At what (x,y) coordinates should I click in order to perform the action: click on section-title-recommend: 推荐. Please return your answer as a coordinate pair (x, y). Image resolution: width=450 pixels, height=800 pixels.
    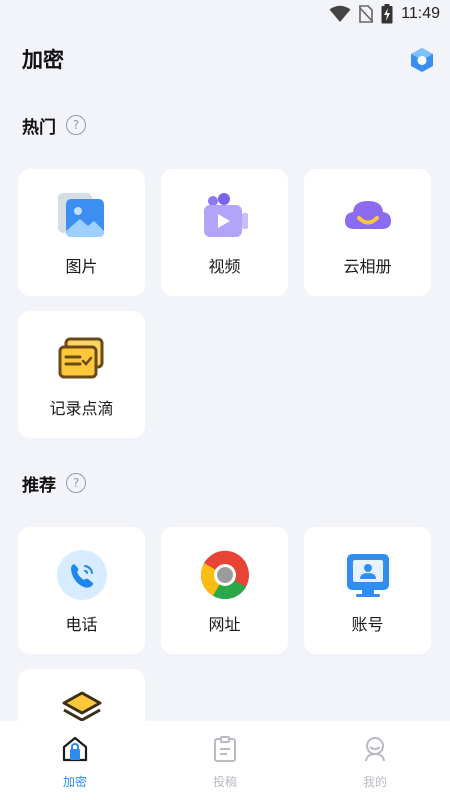
    Looking at the image, I should click on (39, 485).